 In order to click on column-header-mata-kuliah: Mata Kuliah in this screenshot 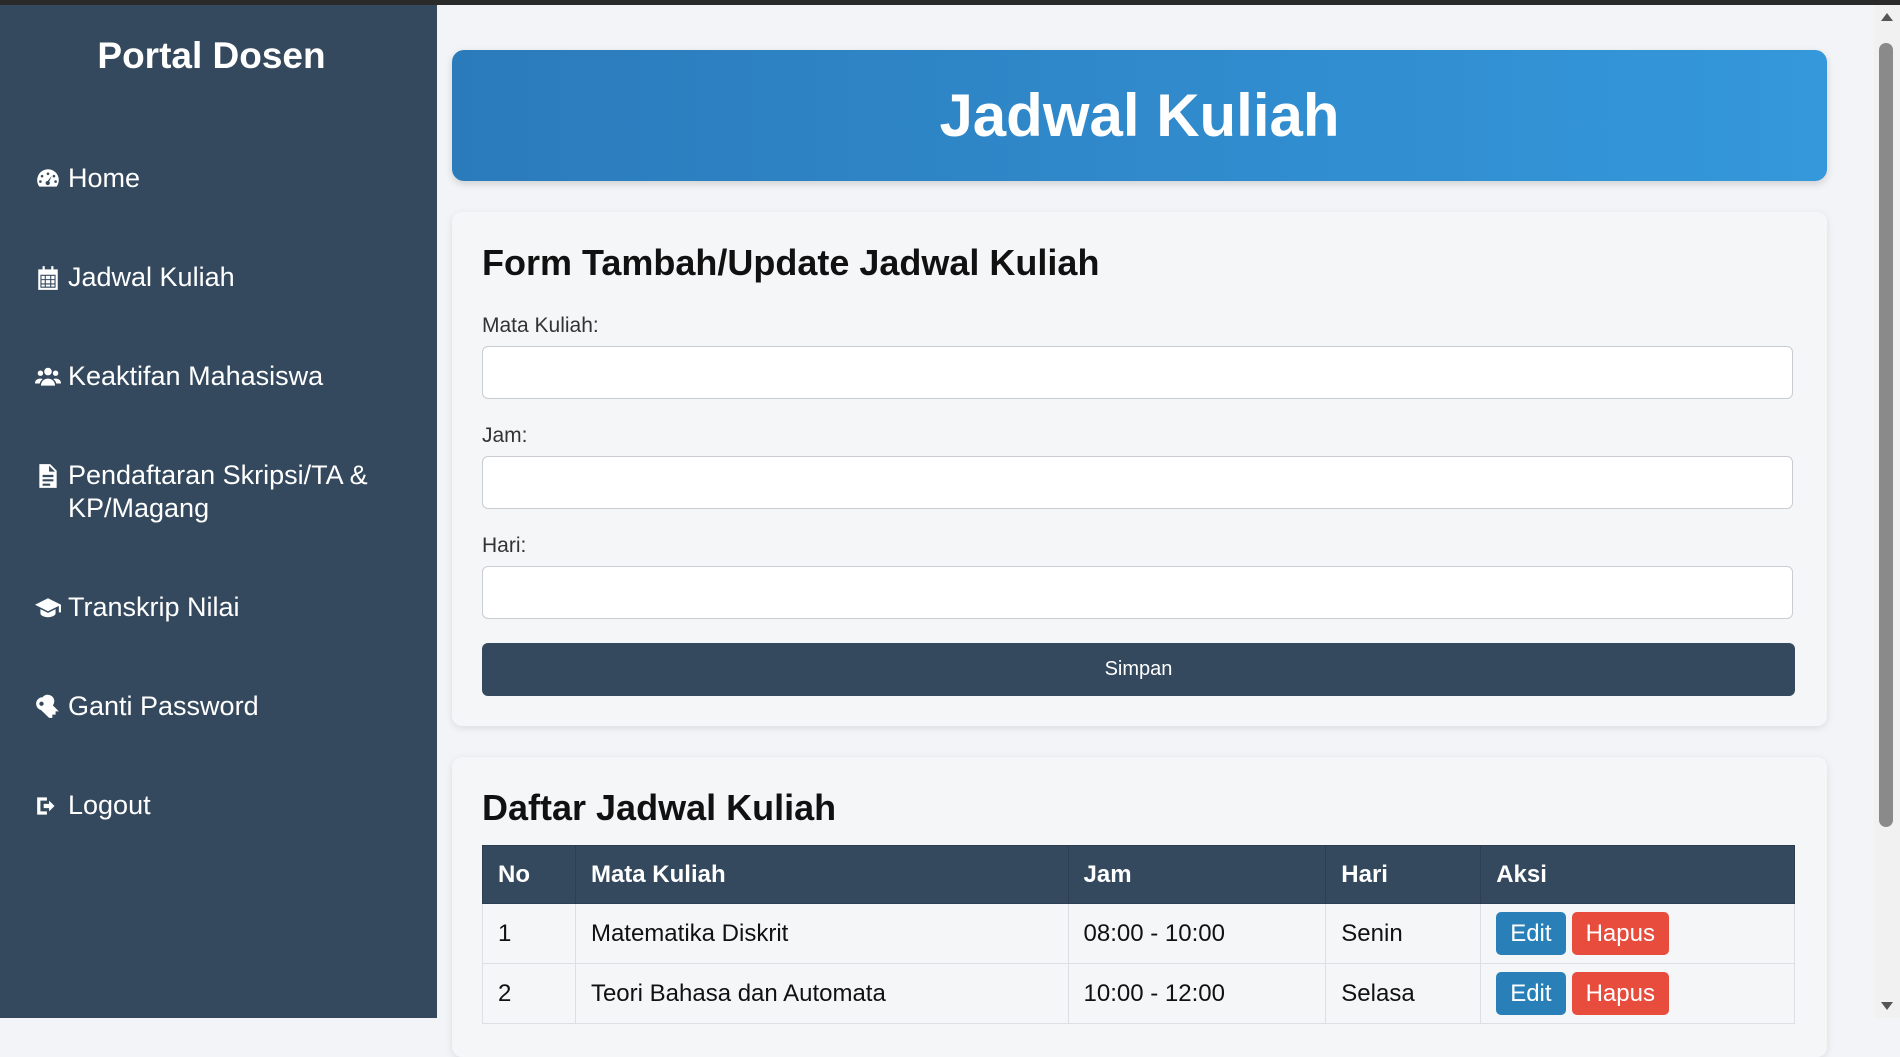, I will do `click(821, 874)`.